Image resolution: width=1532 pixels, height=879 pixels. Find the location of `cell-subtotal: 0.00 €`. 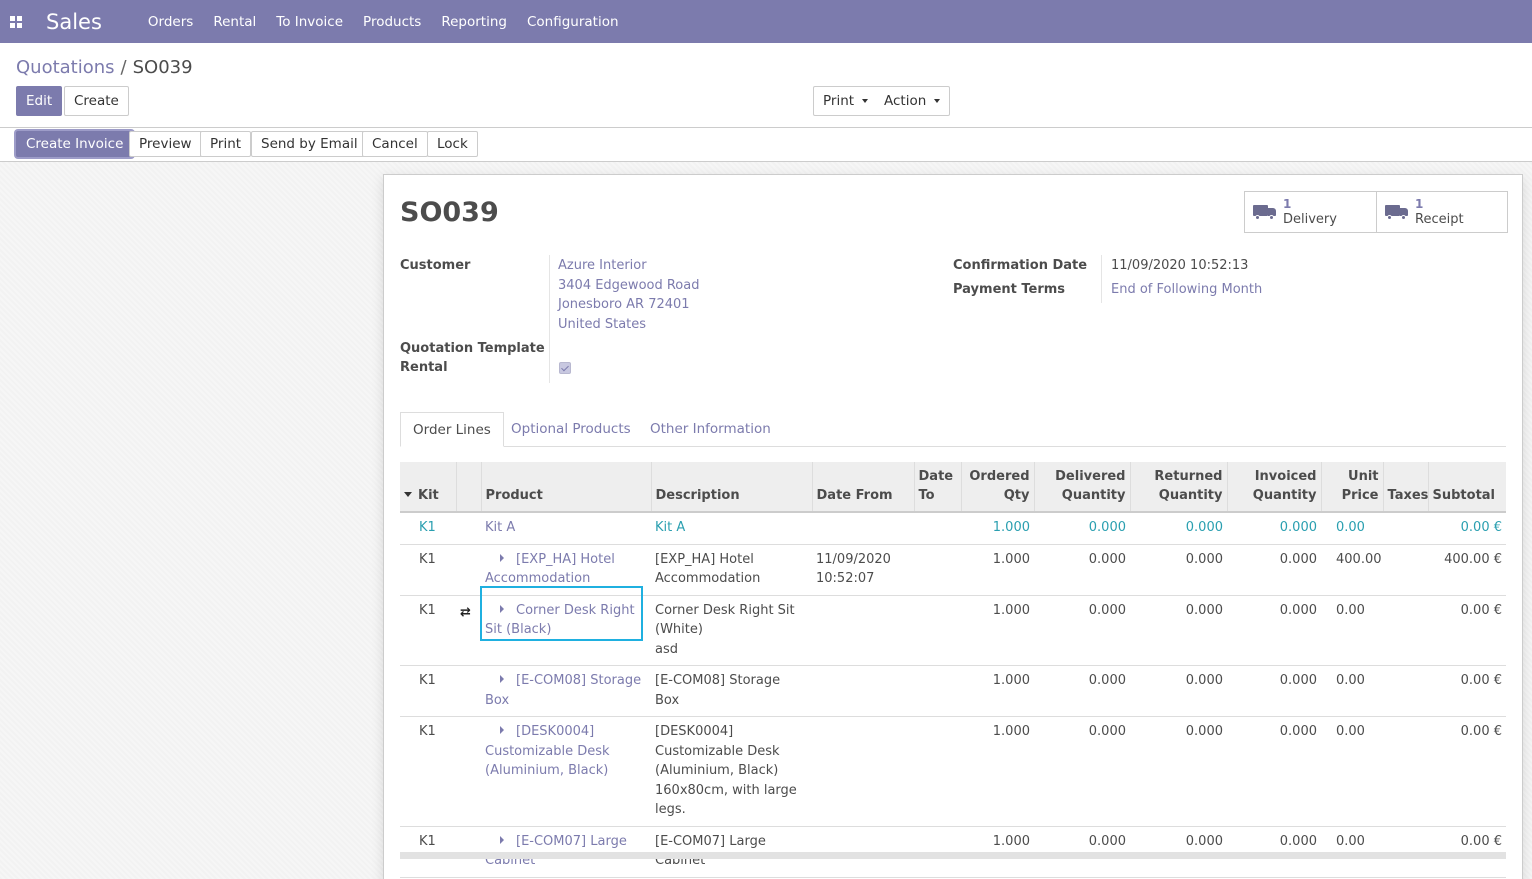

cell-subtotal: 0.00 € is located at coordinates (1467, 630).